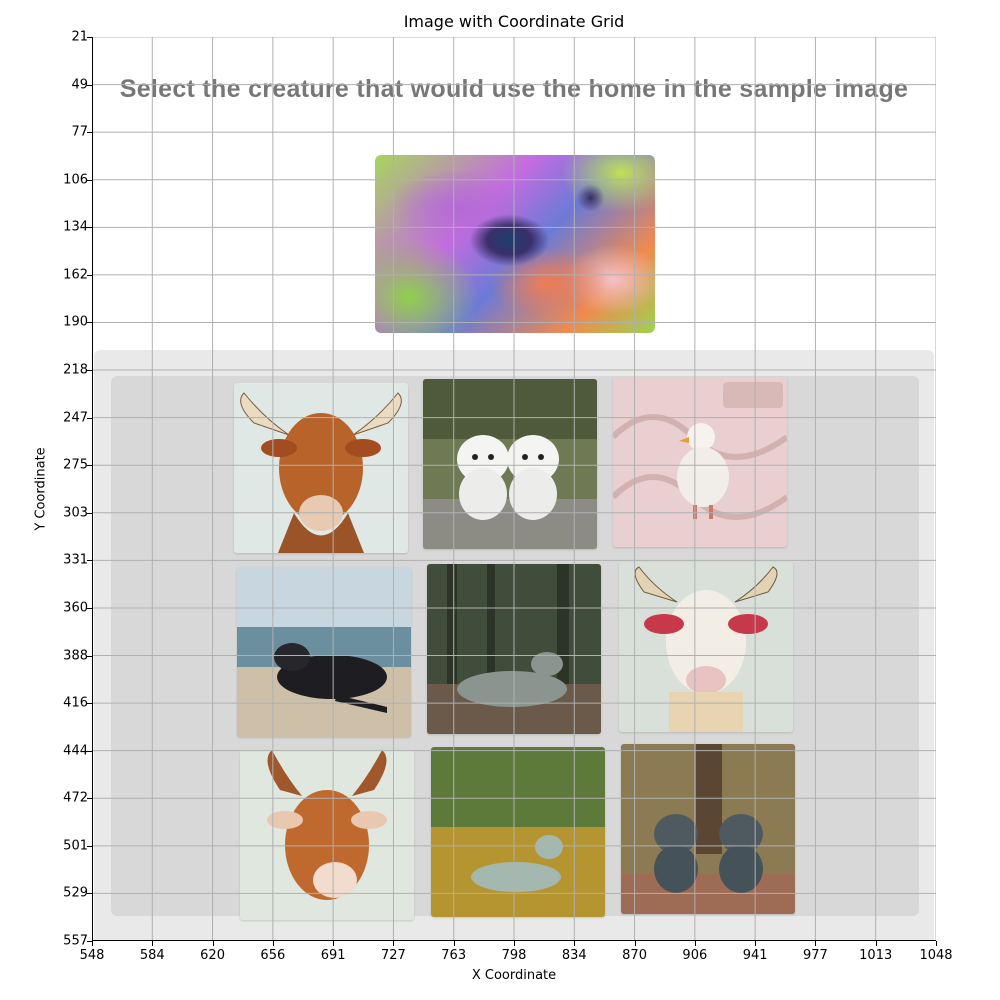  What do you see at coordinates (75, 513) in the screenshot?
I see `y-tick-label: 303` at bounding box center [75, 513].